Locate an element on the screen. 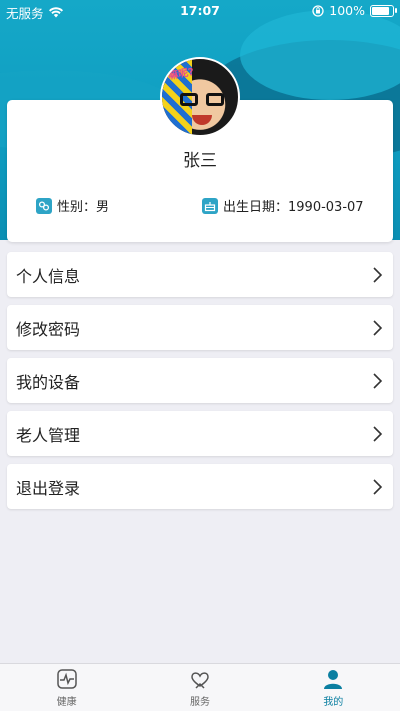 This screenshot has width=400, height=711. tab-label: 我的 is located at coordinates (333, 702).